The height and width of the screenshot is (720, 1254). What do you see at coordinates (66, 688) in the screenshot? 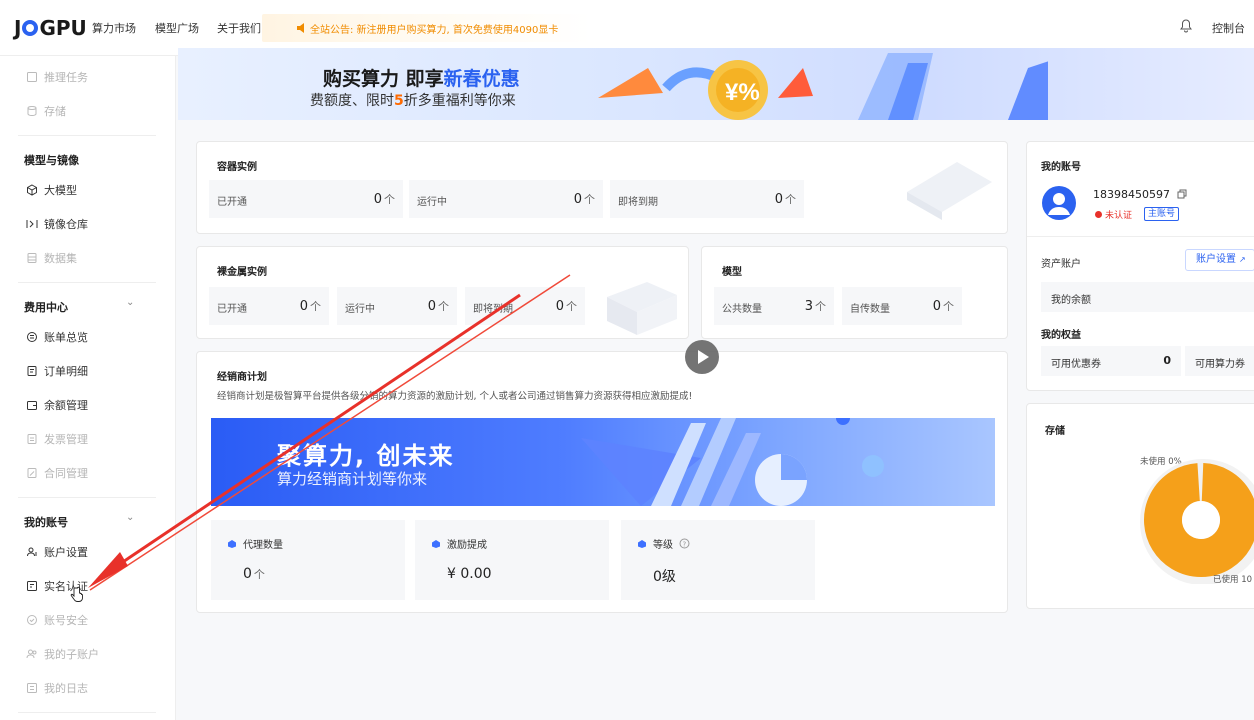
I see `sidebar-item-label: 我的日志` at bounding box center [66, 688].